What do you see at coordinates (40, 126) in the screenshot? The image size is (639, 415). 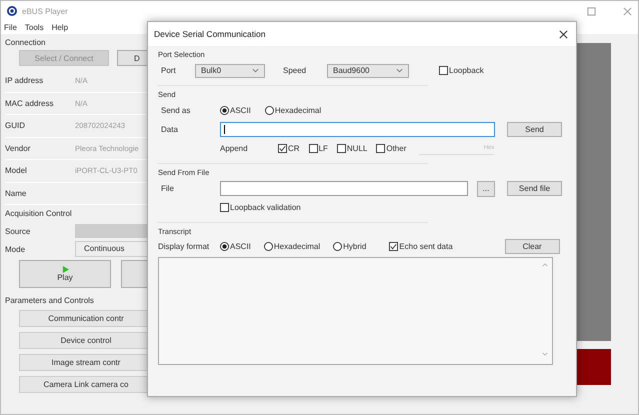 I see `field-label: GUID` at bounding box center [40, 126].